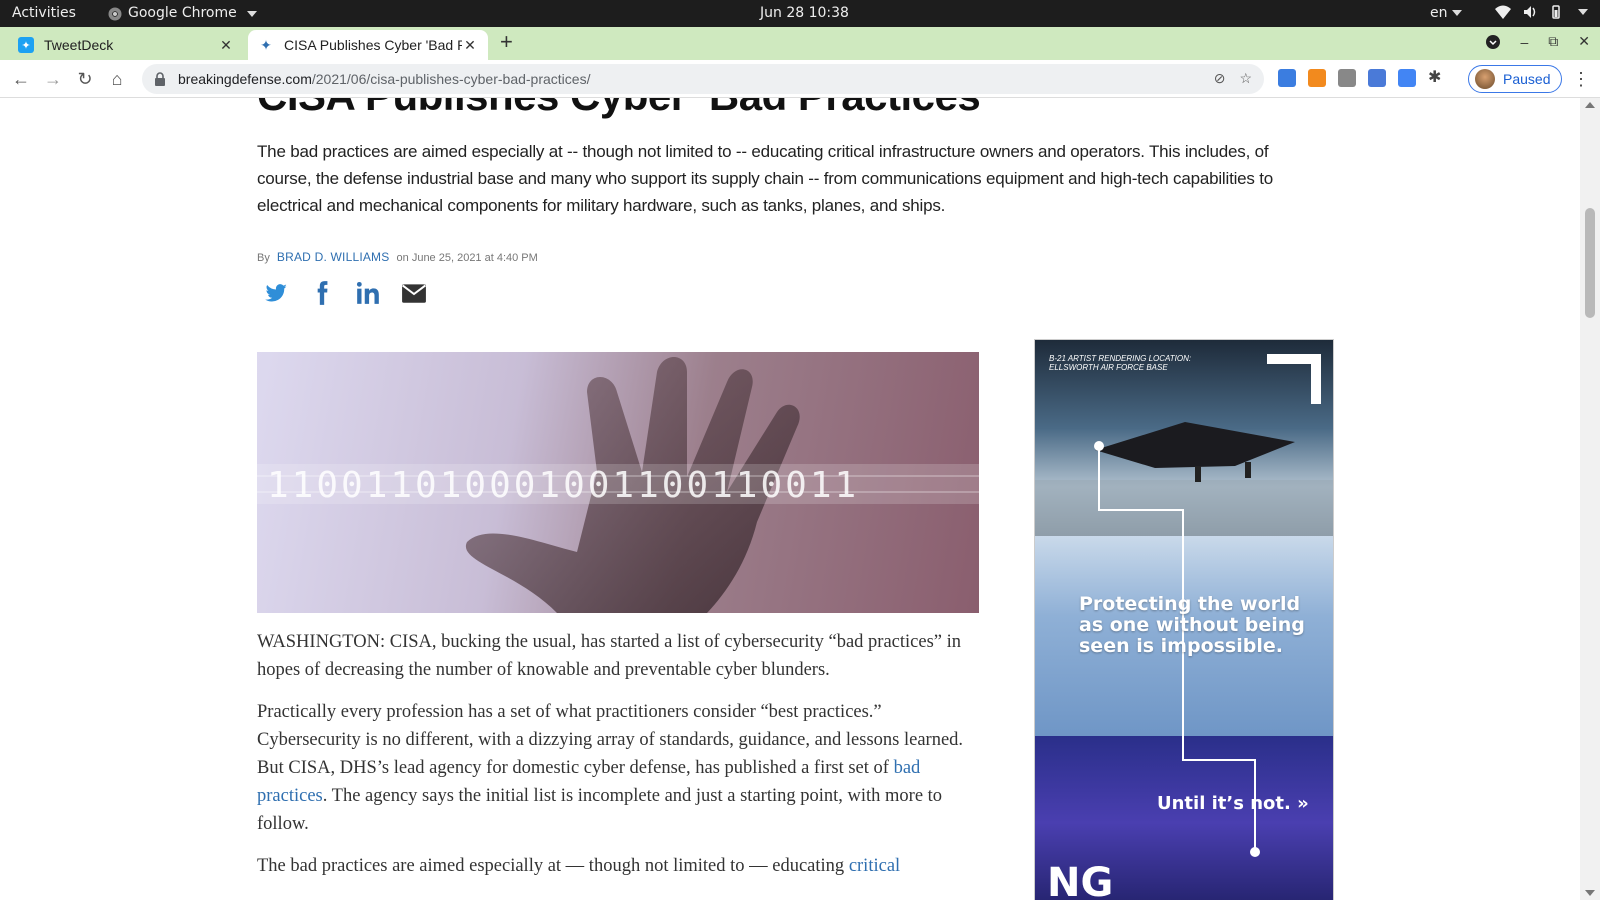 Image resolution: width=1600 pixels, height=900 pixels. I want to click on url-domain: breakingdefense.com, so click(245, 79).